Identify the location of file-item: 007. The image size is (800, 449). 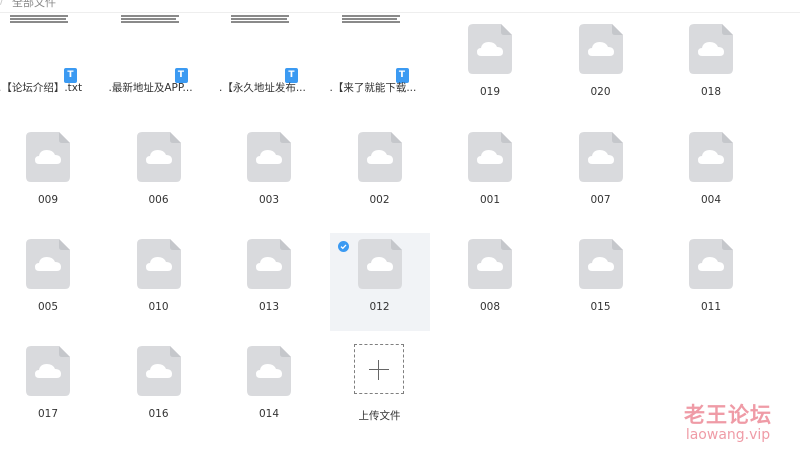
(601, 175).